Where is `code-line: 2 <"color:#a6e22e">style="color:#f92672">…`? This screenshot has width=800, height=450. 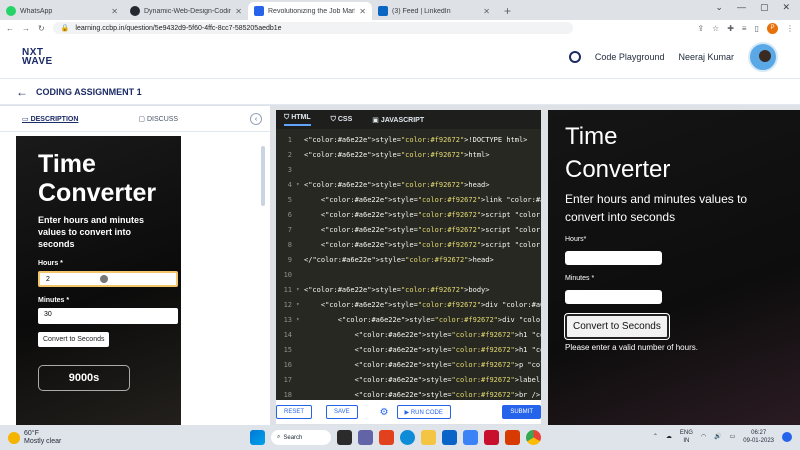 code-line: 2 <"color:#a6e22e">style="color:#f92672">… is located at coordinates (408, 154).